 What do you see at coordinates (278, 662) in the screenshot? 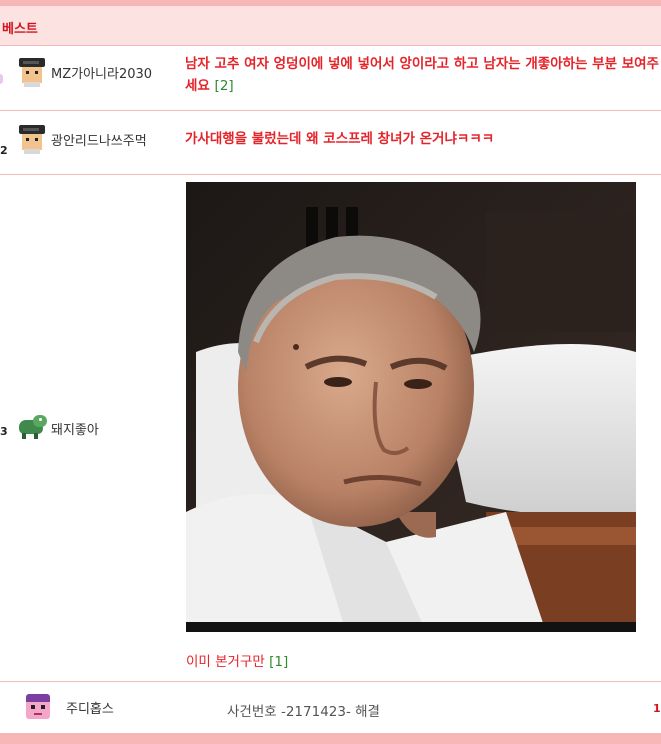
I see `comment-count: [1]` at bounding box center [278, 662].